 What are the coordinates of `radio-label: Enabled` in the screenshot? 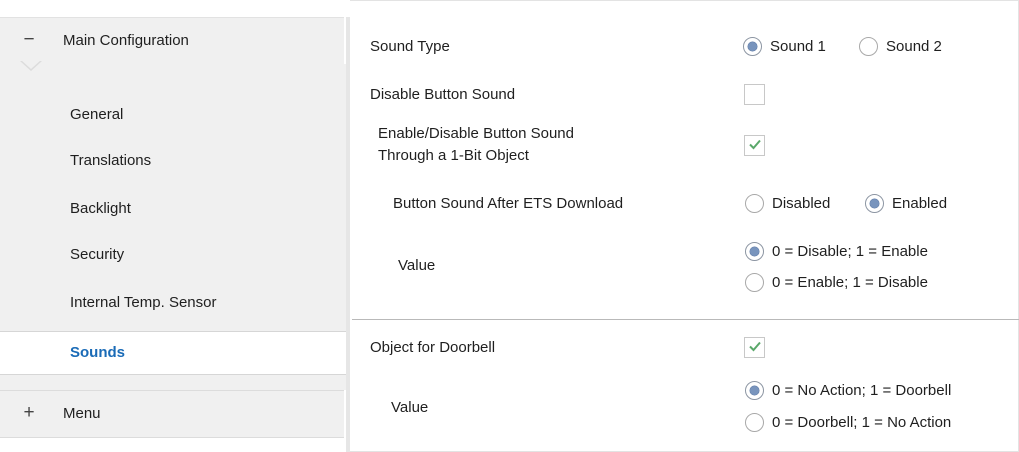 It's located at (920, 203).